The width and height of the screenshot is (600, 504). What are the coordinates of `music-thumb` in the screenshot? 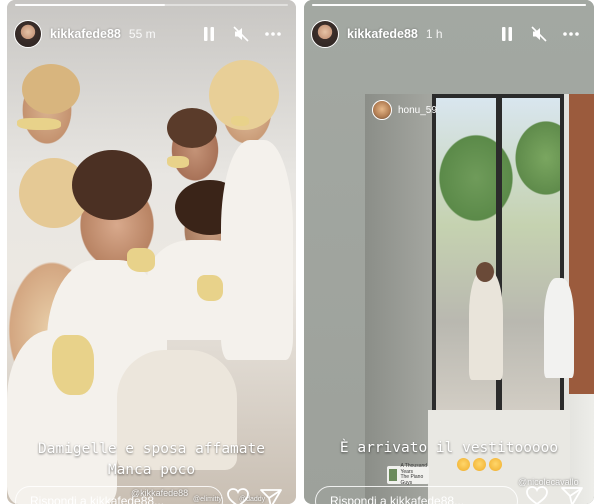 It's located at (393, 475).